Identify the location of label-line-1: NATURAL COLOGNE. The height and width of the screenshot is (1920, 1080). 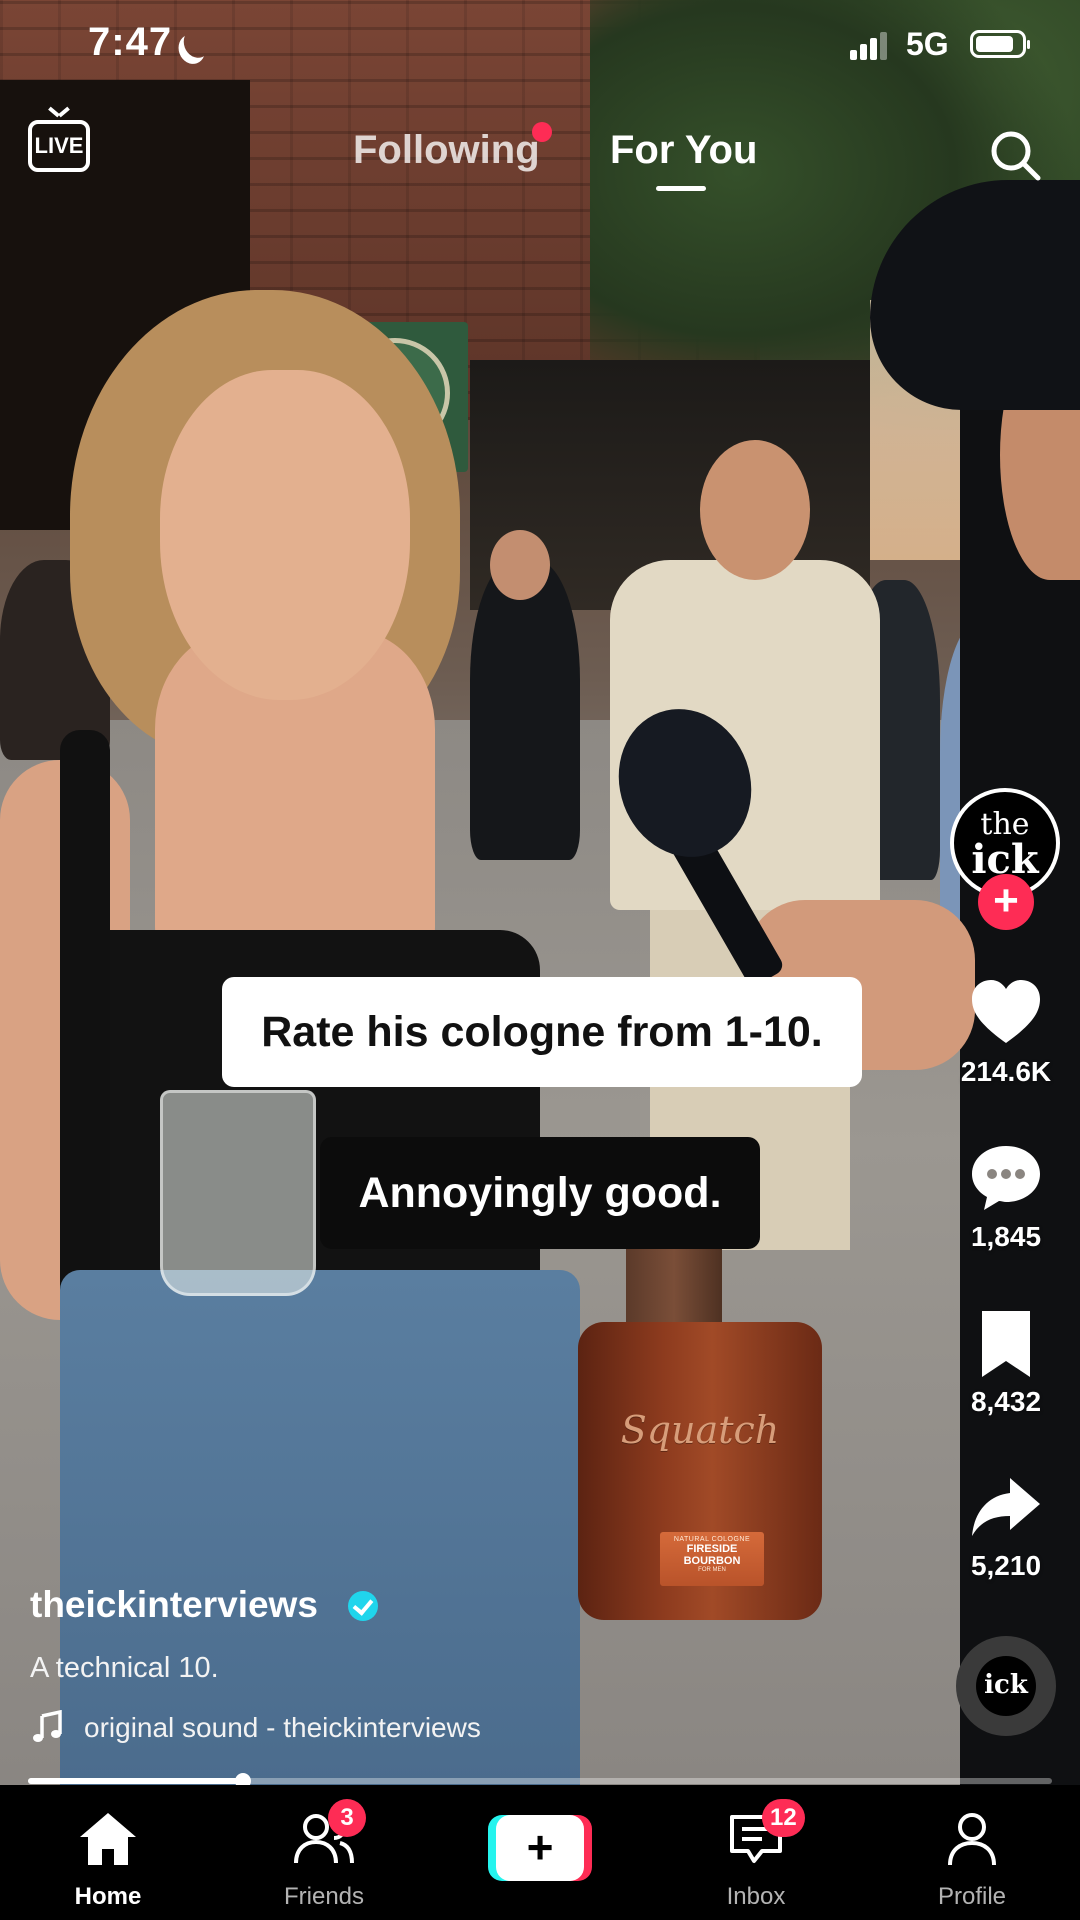
(712, 1539).